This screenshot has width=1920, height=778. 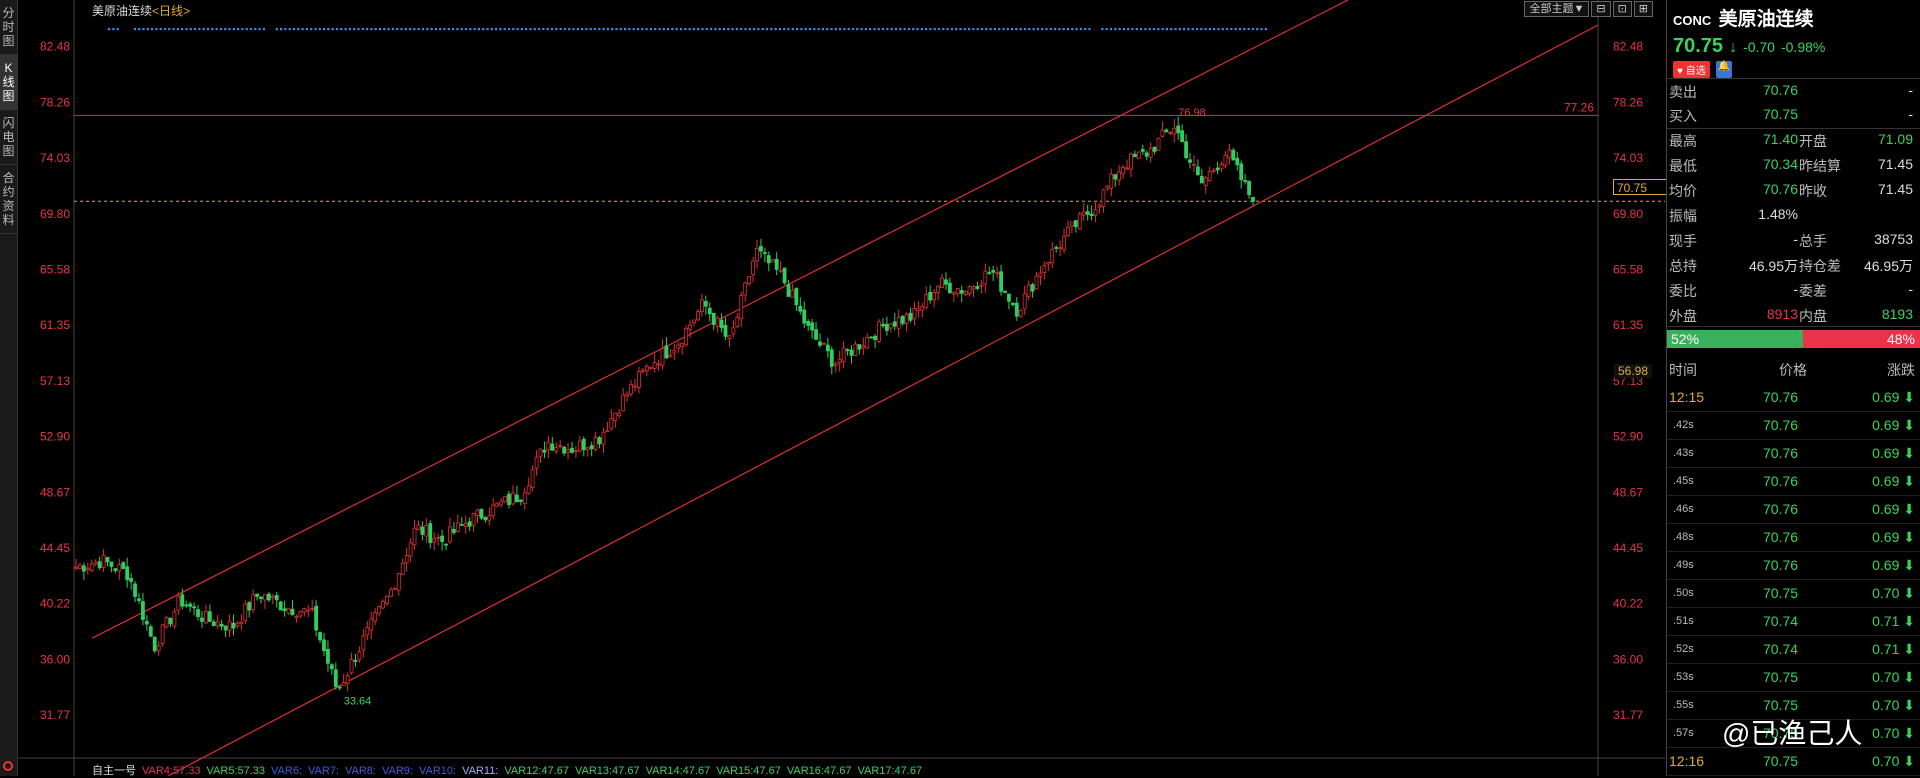 What do you see at coordinates (1723, 69) in the screenshot?
I see `alert-bell-icon: 🔔` at bounding box center [1723, 69].